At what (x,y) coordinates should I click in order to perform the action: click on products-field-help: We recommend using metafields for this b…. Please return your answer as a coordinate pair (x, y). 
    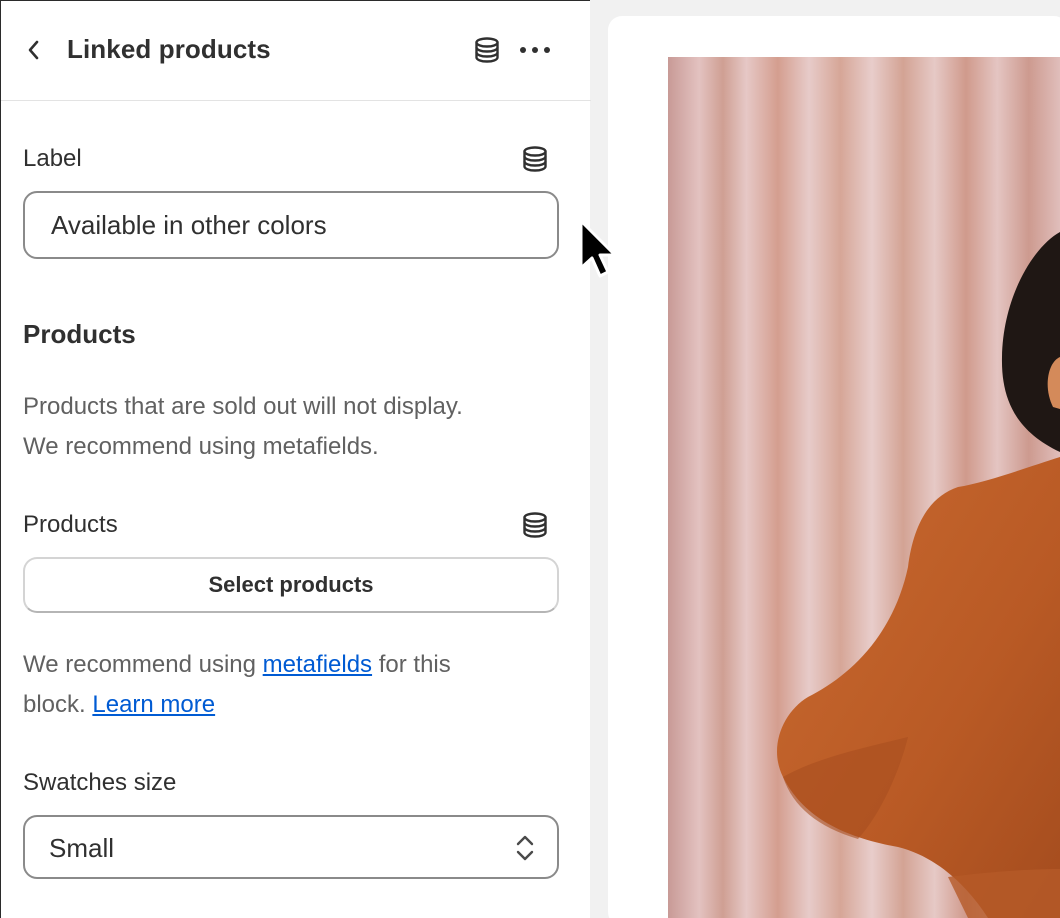
    Looking at the image, I should click on (293, 685).